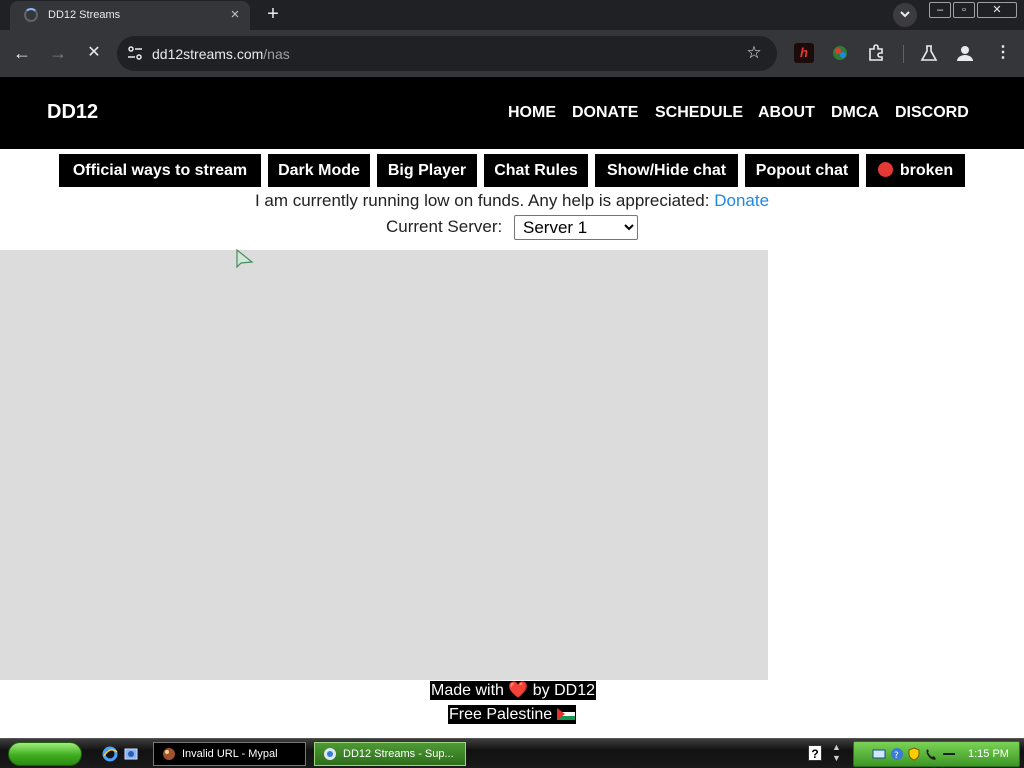 This screenshot has height=768, width=1024. What do you see at coordinates (276, 54) in the screenshot?
I see `url-path: /nas` at bounding box center [276, 54].